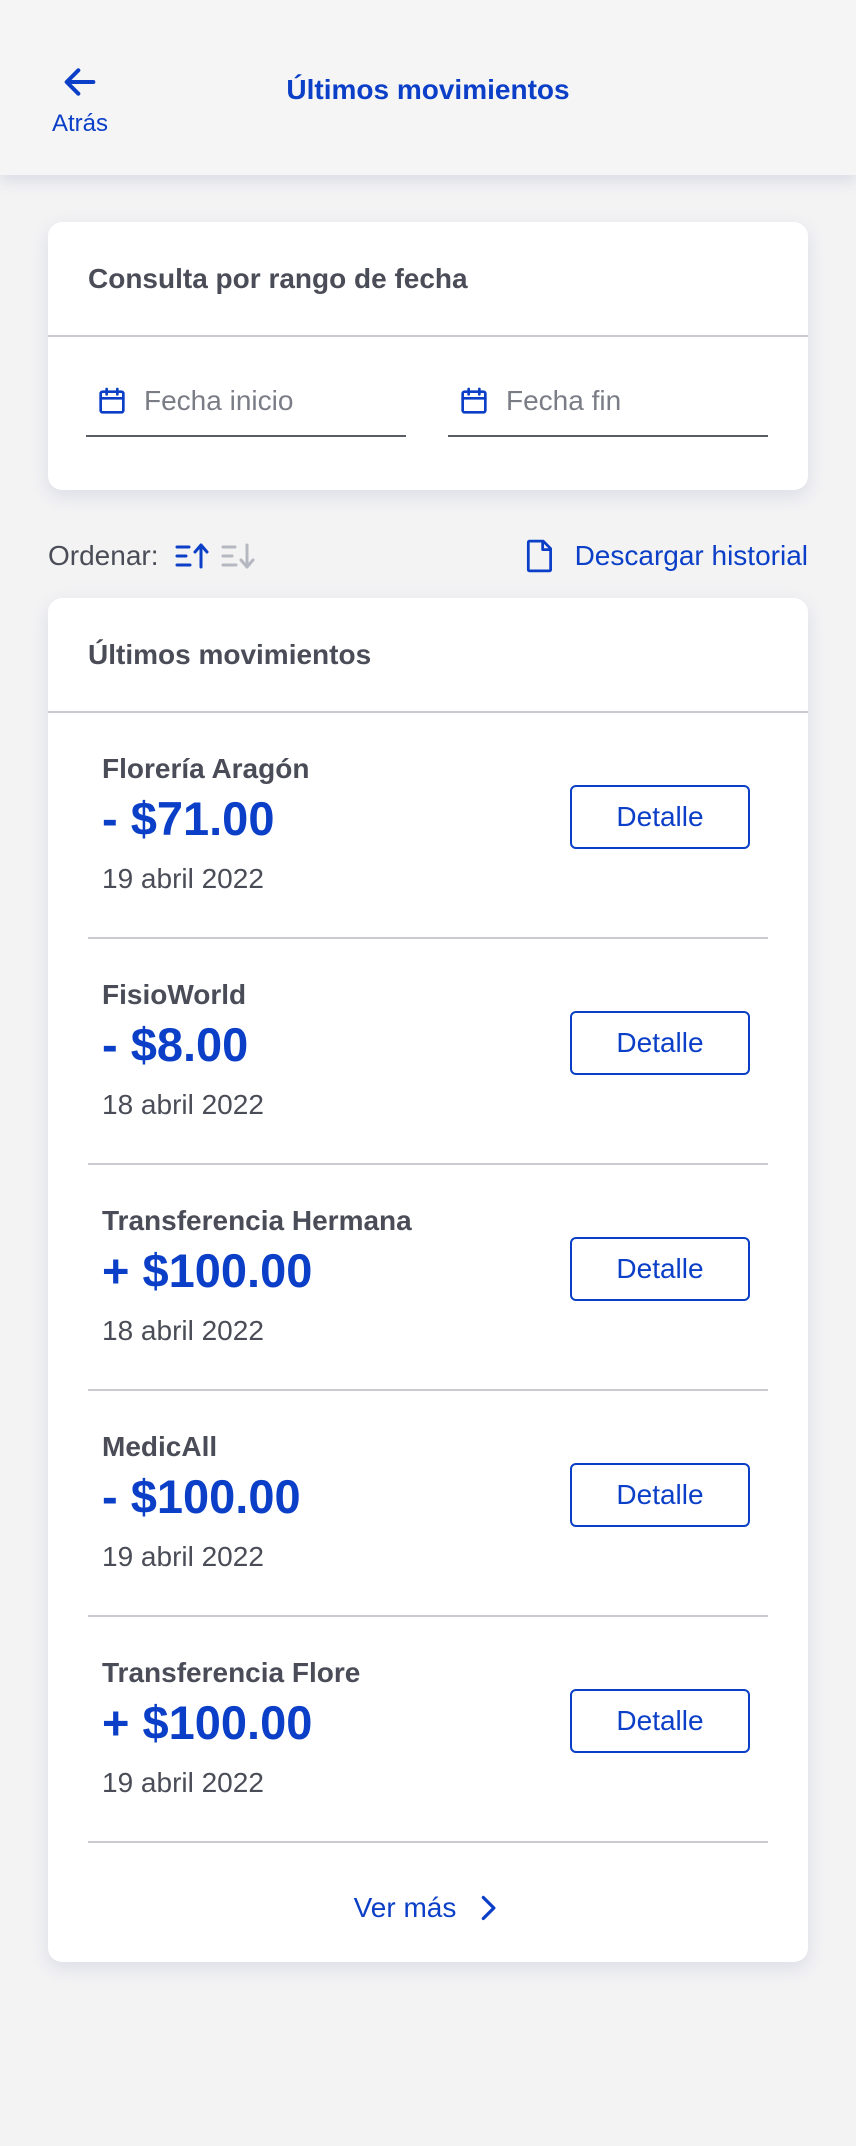 Image resolution: width=856 pixels, height=2146 pixels. I want to click on sort-ascending-icon, so click(193, 556).